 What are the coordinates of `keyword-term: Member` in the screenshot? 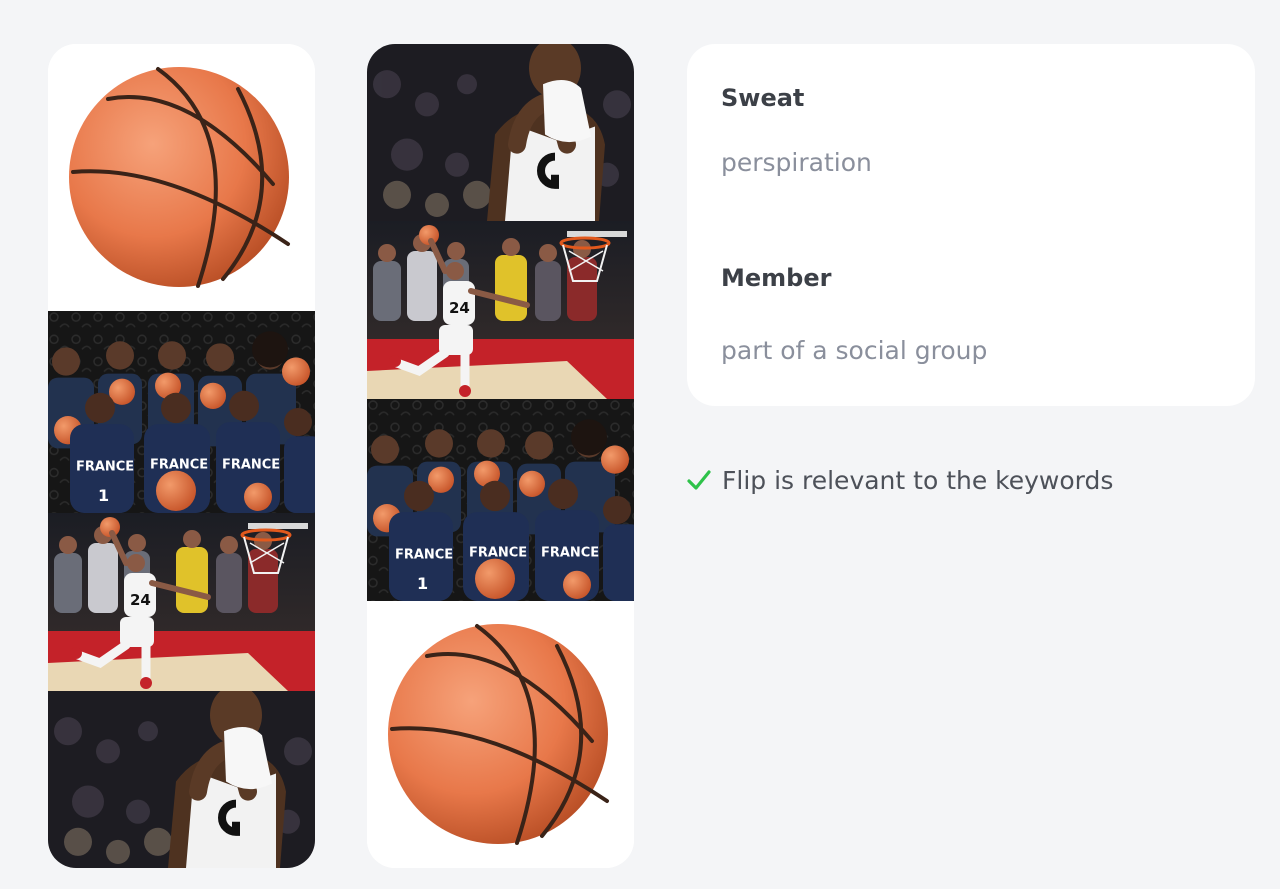 It's located at (776, 278).